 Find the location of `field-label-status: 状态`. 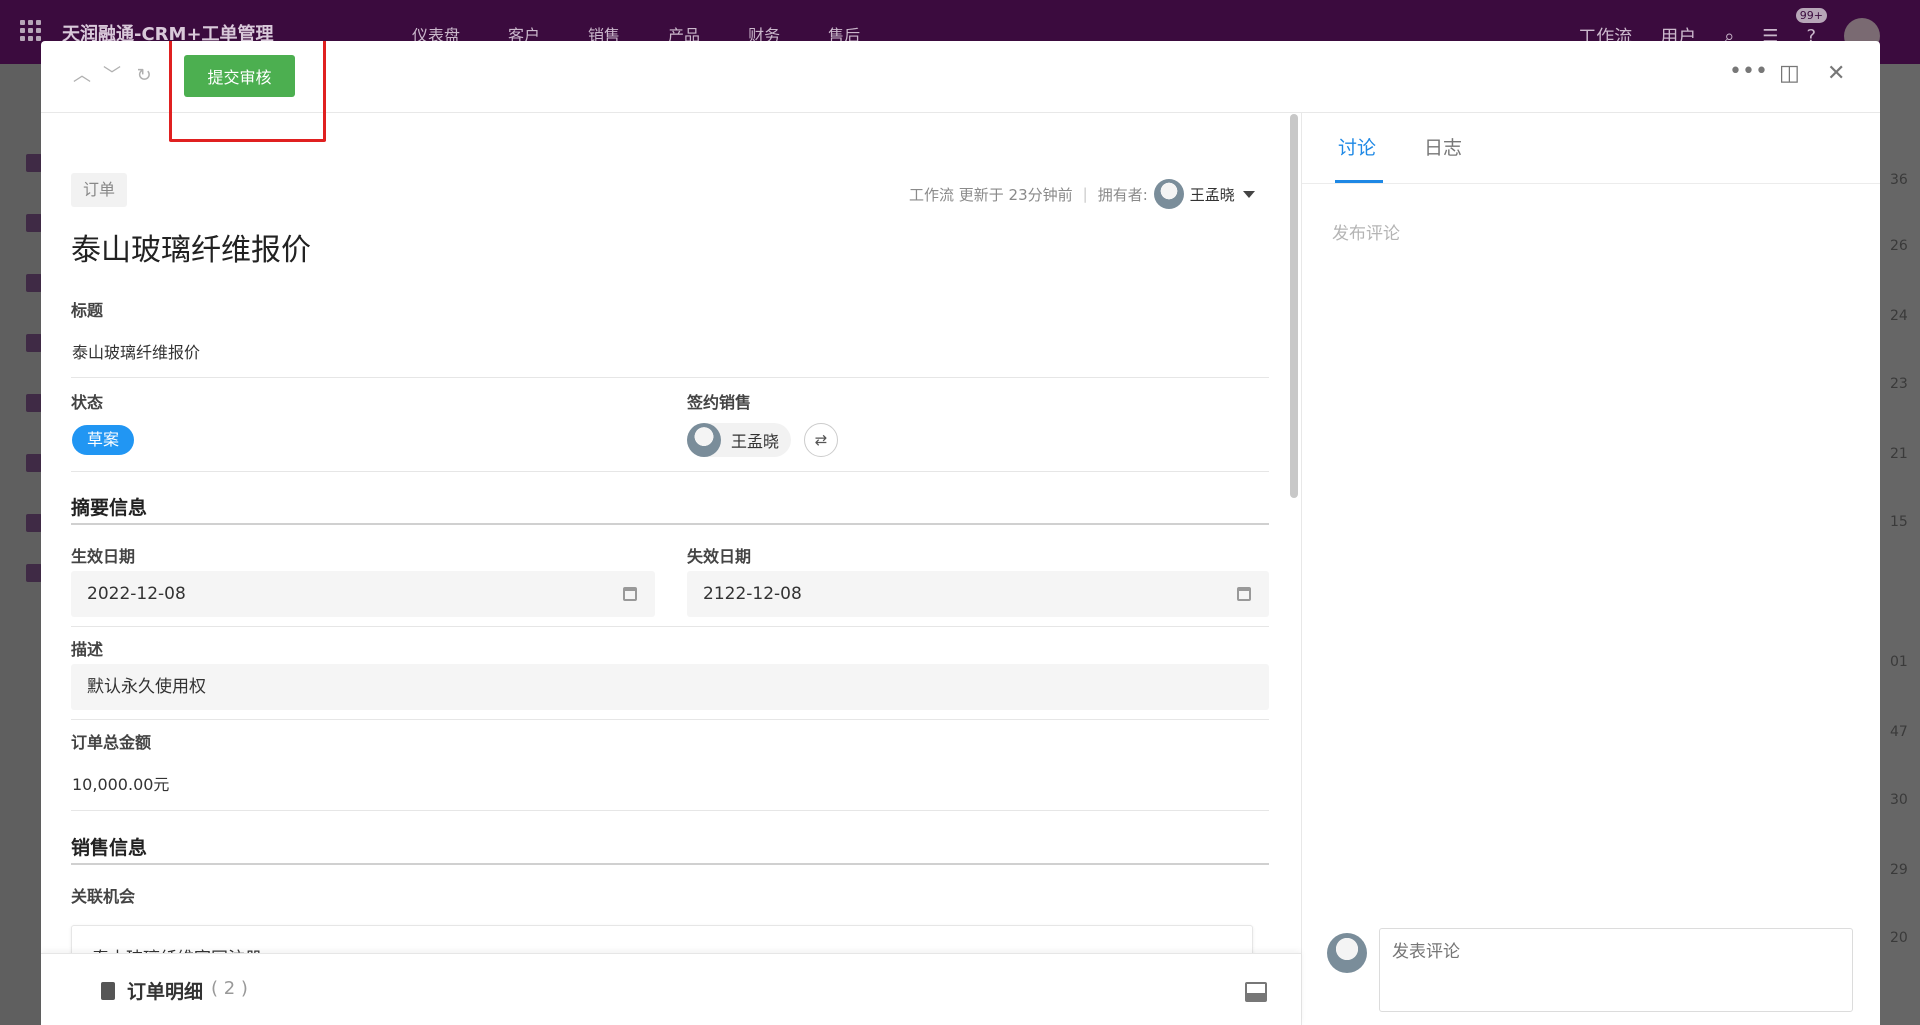

field-label-status: 状态 is located at coordinates (87, 402).